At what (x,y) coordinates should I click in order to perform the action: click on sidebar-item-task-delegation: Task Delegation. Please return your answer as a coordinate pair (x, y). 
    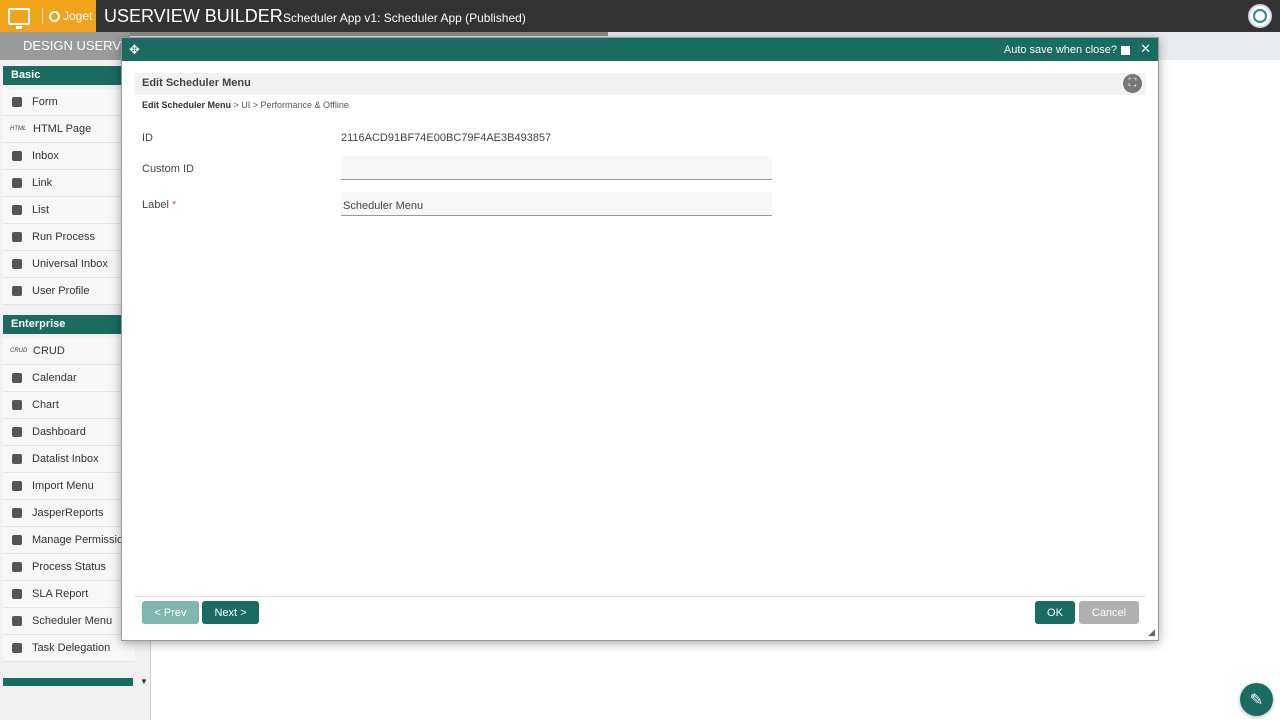
    Looking at the image, I should click on (69, 648).